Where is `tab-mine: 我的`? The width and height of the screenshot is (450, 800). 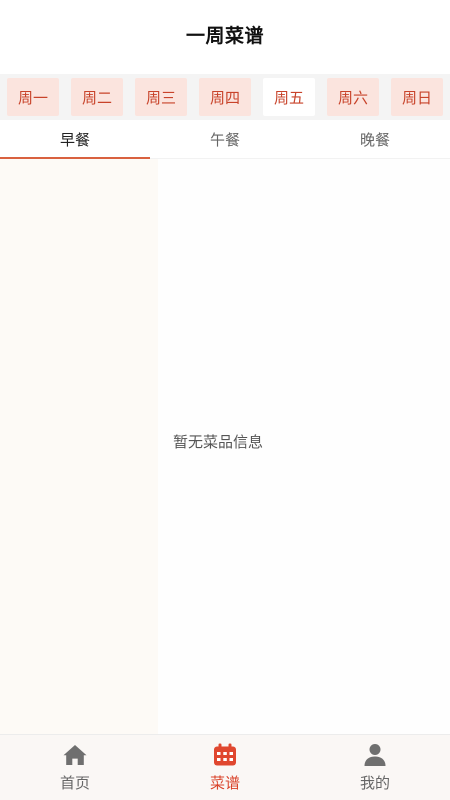
tab-mine: 我的 is located at coordinates (375, 767).